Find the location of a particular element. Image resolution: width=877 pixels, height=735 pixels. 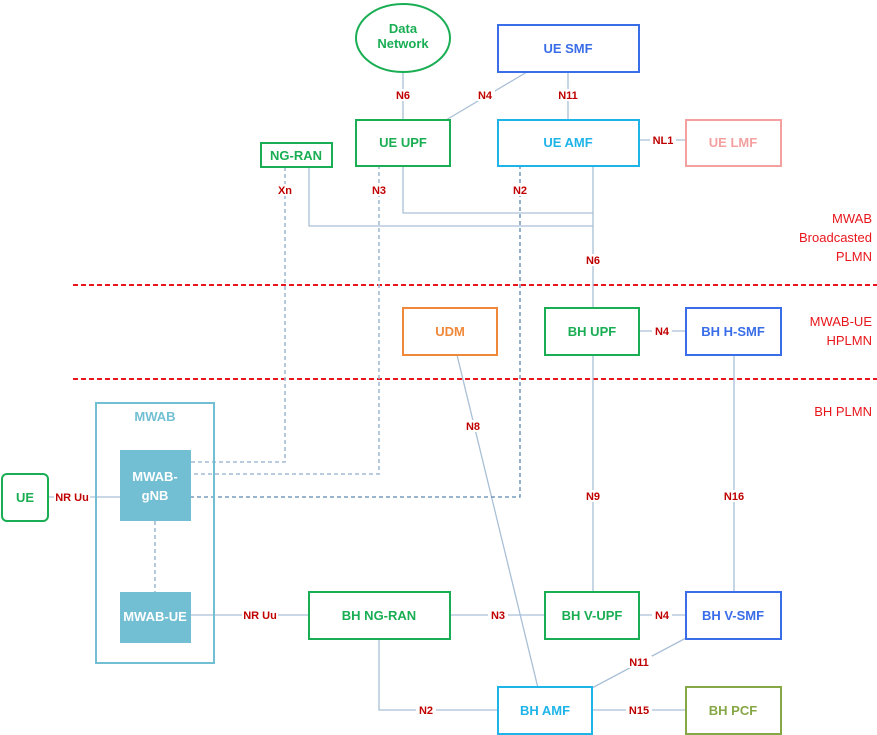

node-bh-h-smf: BH H-SMF is located at coordinates (733, 331).